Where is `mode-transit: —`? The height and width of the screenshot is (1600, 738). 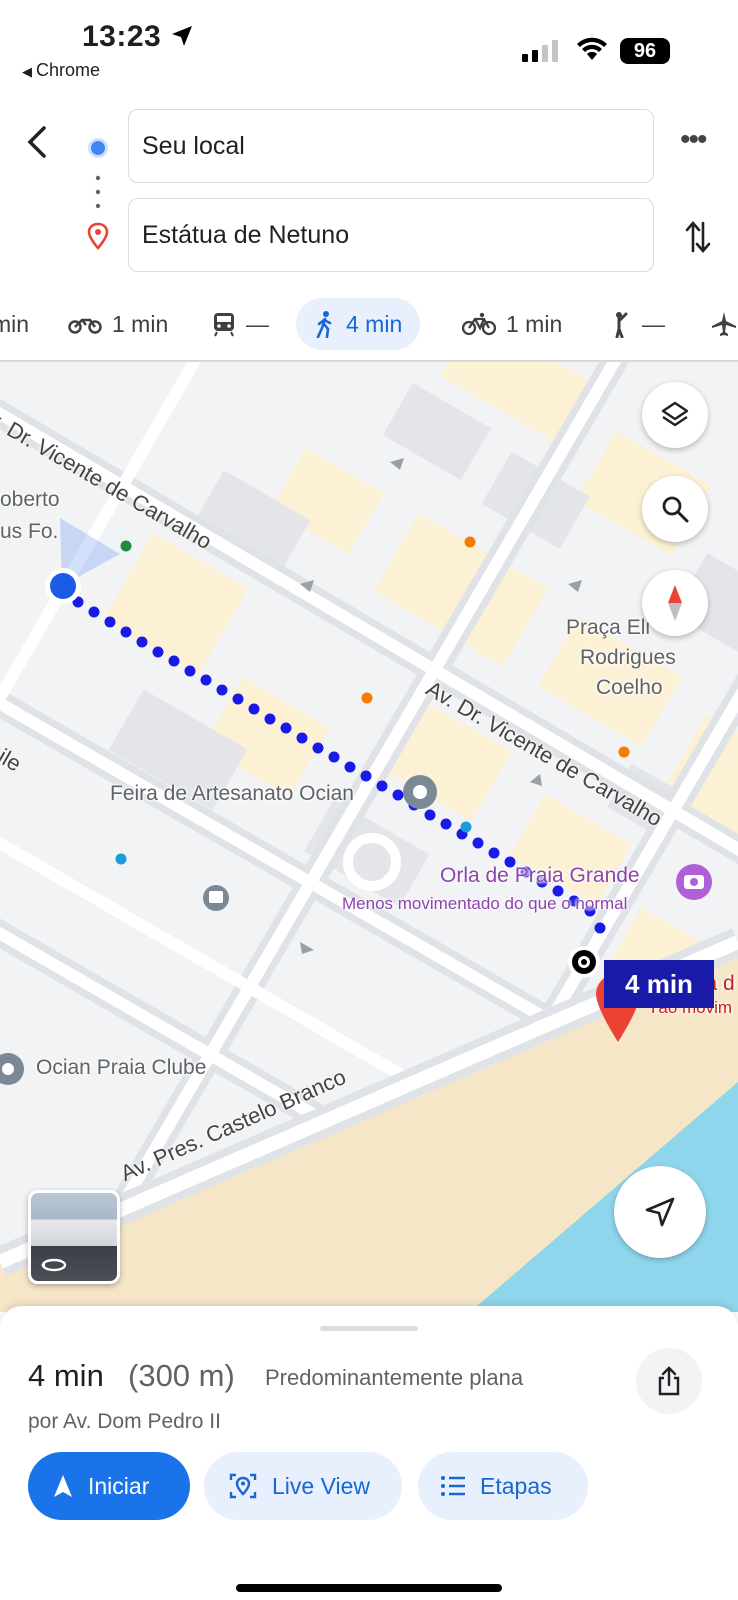 mode-transit: — is located at coordinates (240, 324).